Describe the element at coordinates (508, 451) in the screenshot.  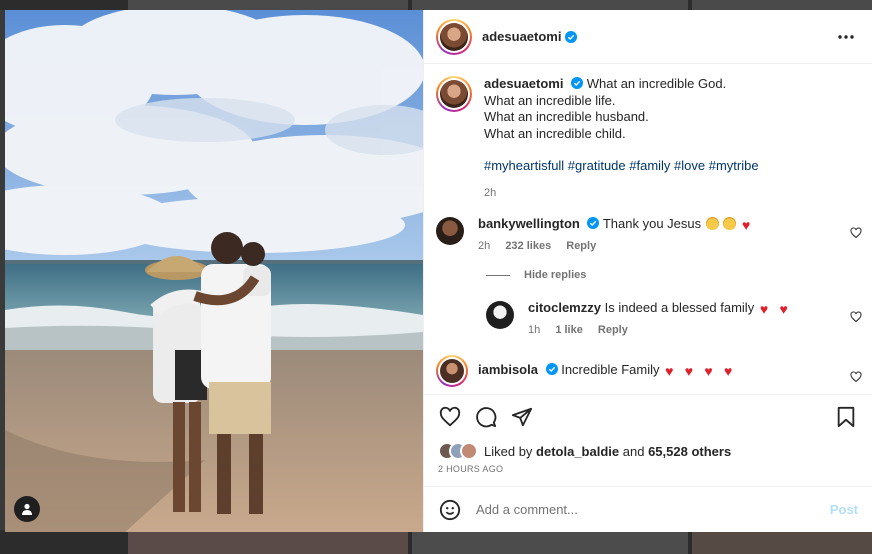
I see `liked-by-prefix: Liked by` at that location.